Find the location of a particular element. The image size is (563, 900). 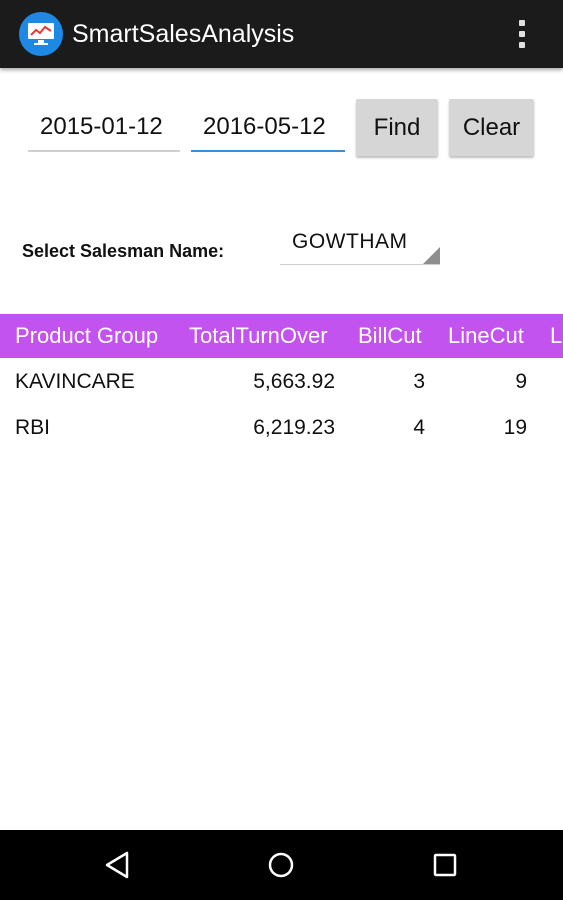

to-date-input is located at coordinates (268, 128).